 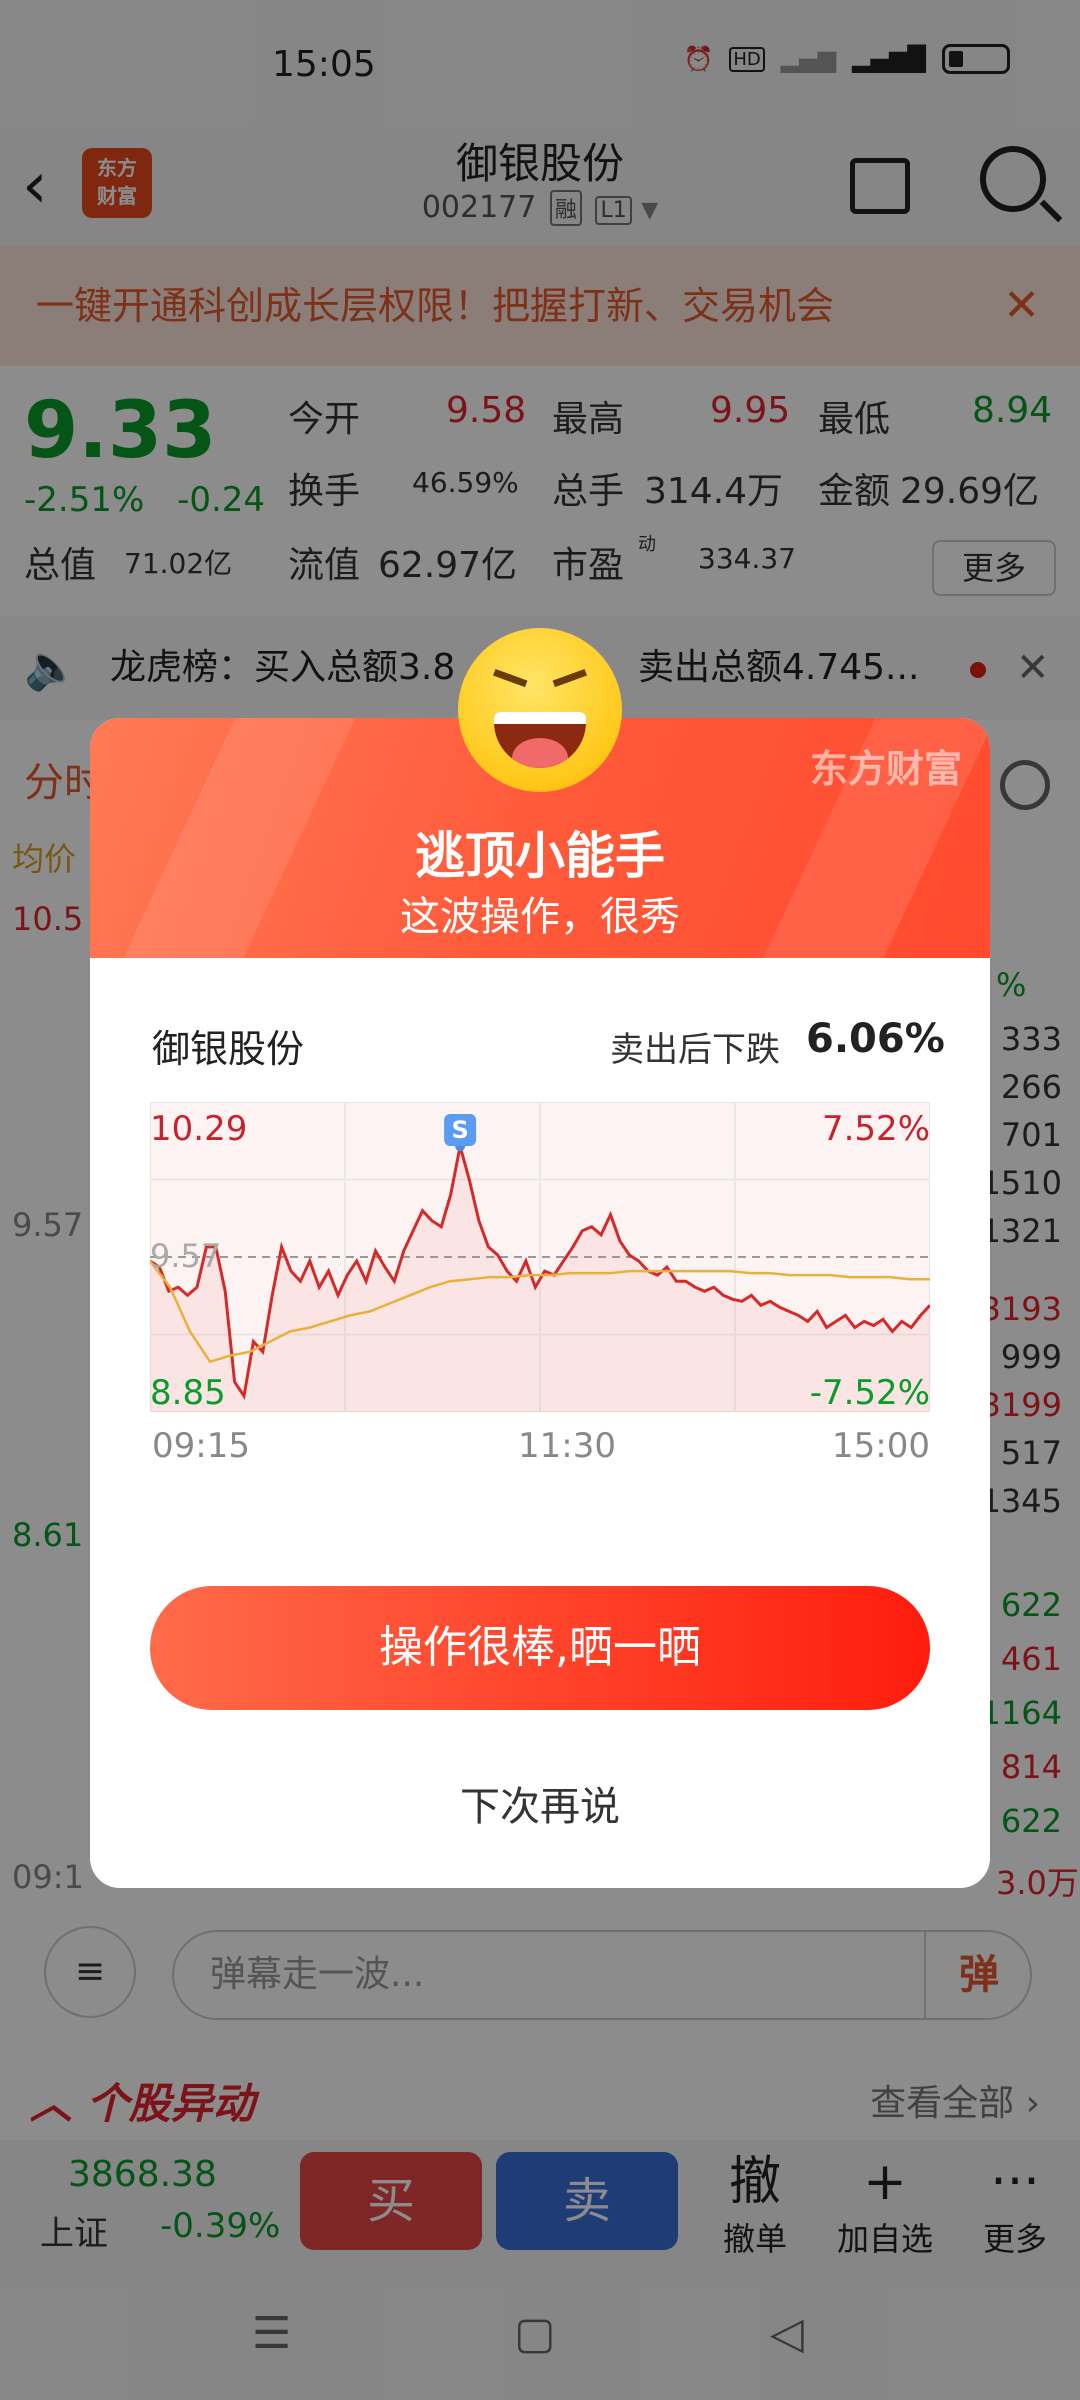 I want to click on x-tick-label: 09:15, so click(x=201, y=1446).